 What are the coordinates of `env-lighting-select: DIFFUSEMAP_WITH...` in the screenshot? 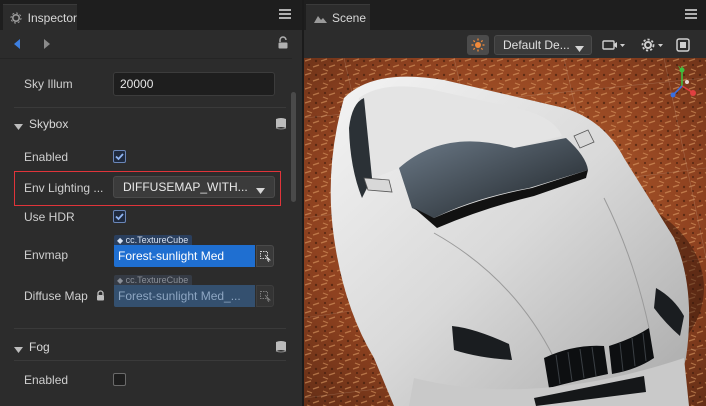 It's located at (194, 187).